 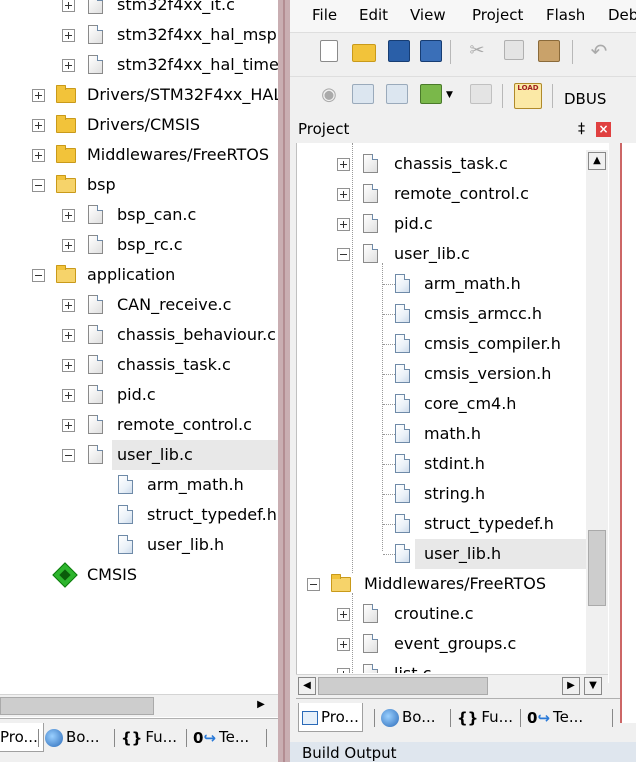 I want to click on menu-debug: Deb, so click(x=622, y=15).